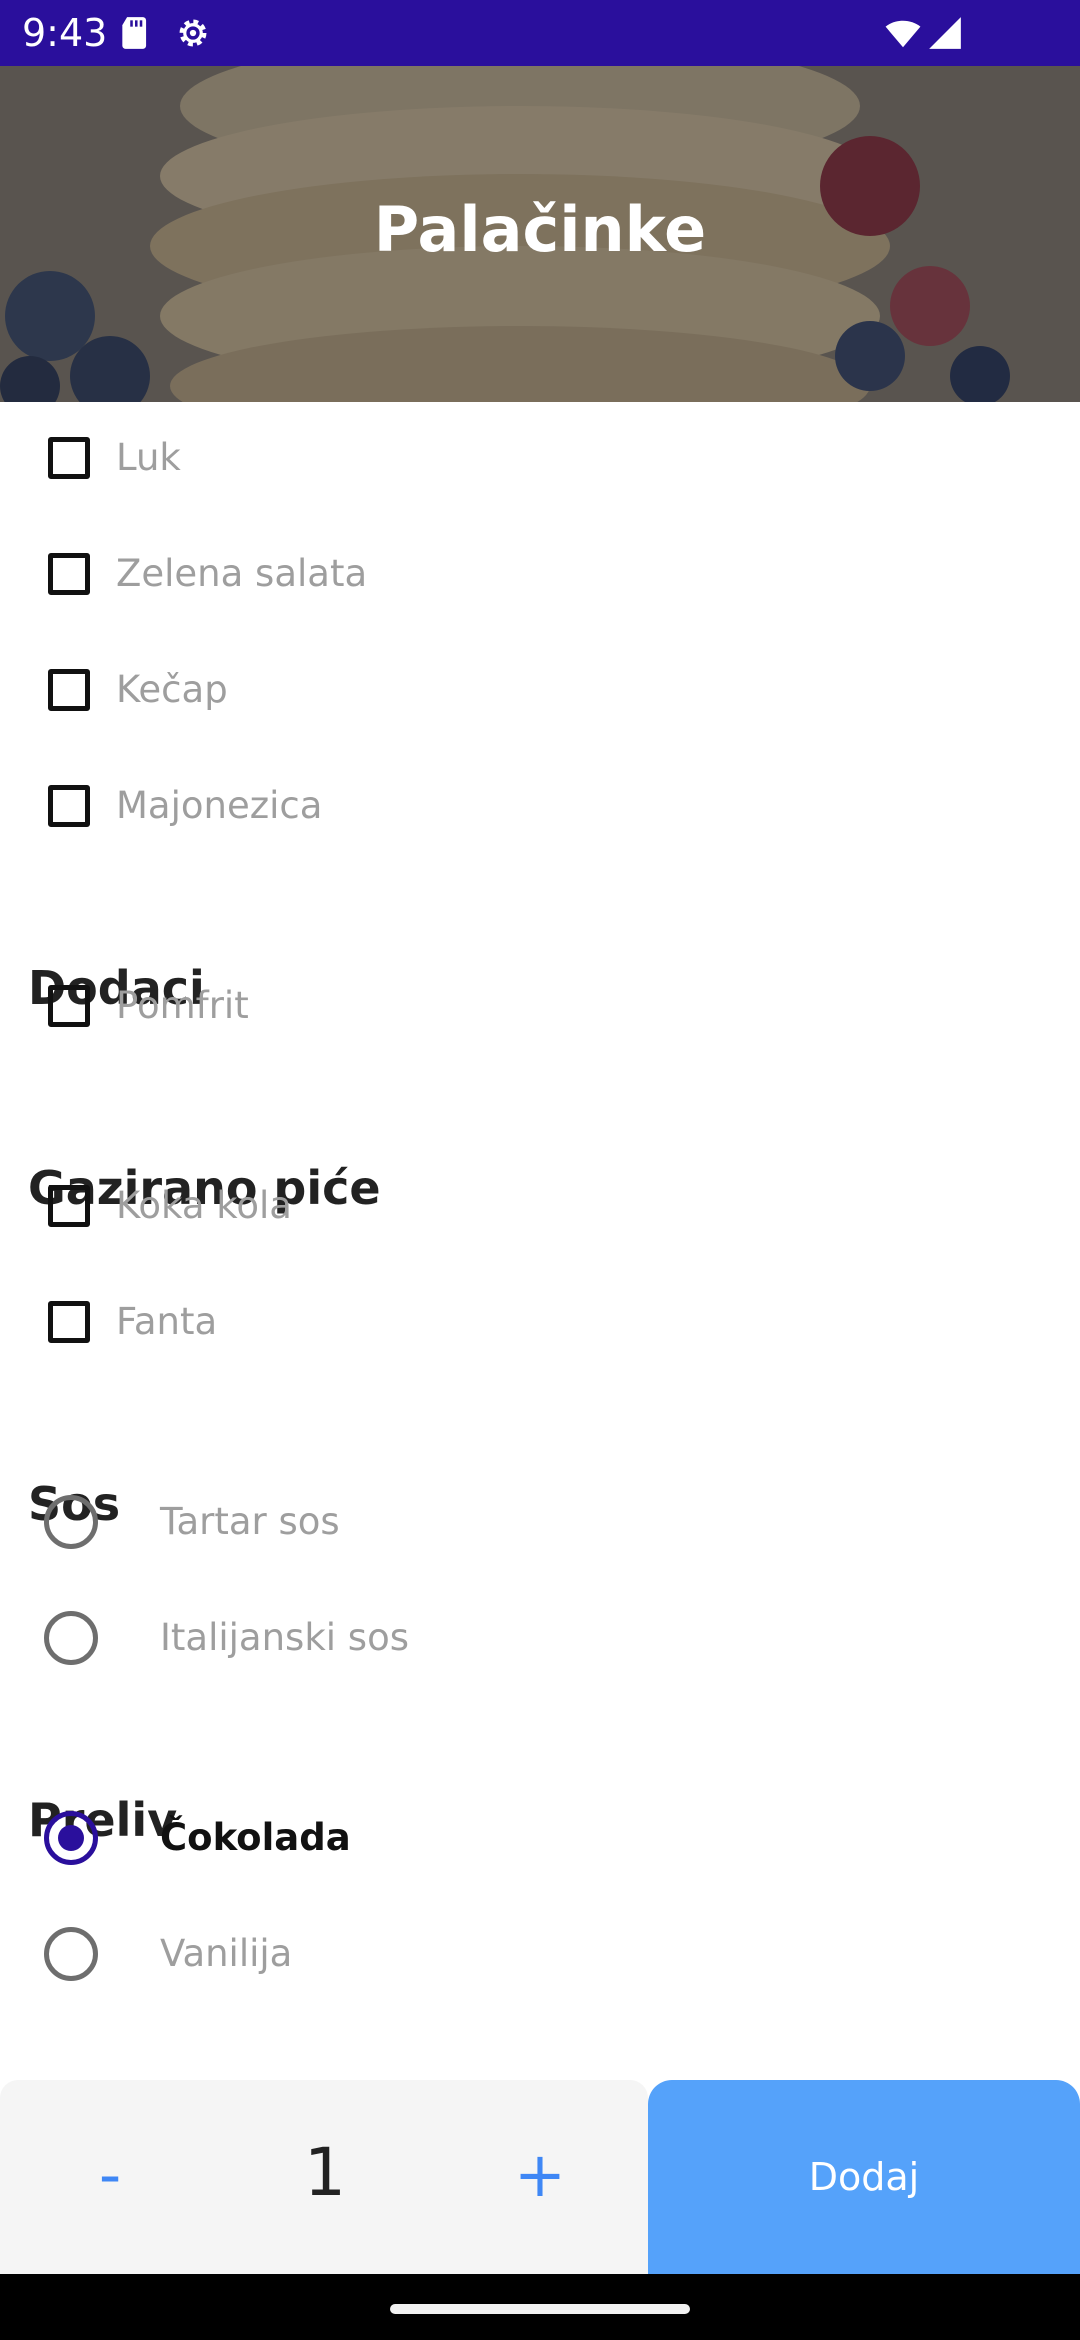 This screenshot has width=1080, height=2340. What do you see at coordinates (540, 1010) in the screenshot?
I see `list-item-pomfrit: Pomfrit` at bounding box center [540, 1010].